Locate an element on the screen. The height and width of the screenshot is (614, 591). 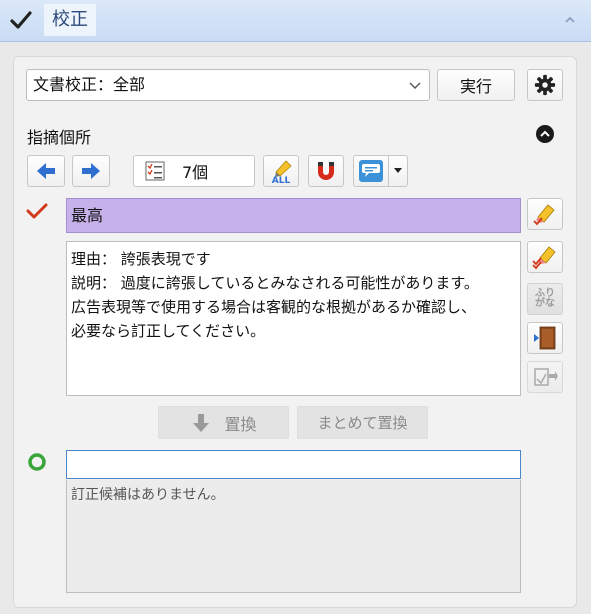
chevron-down-icon is located at coordinates (415, 85).